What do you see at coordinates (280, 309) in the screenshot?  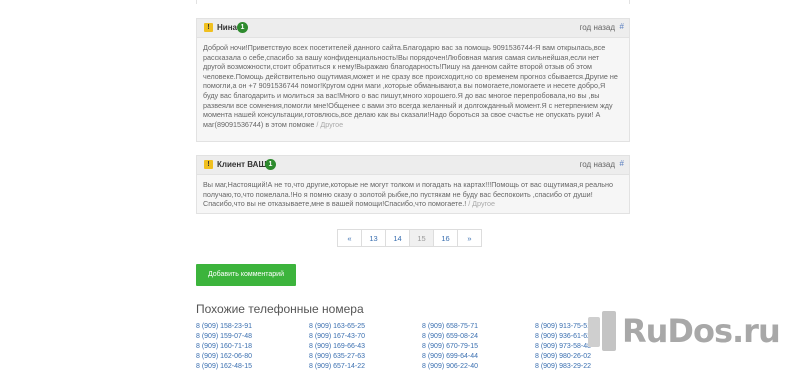 I see `similar-numbers-title: Похожие телефонные номера` at bounding box center [280, 309].